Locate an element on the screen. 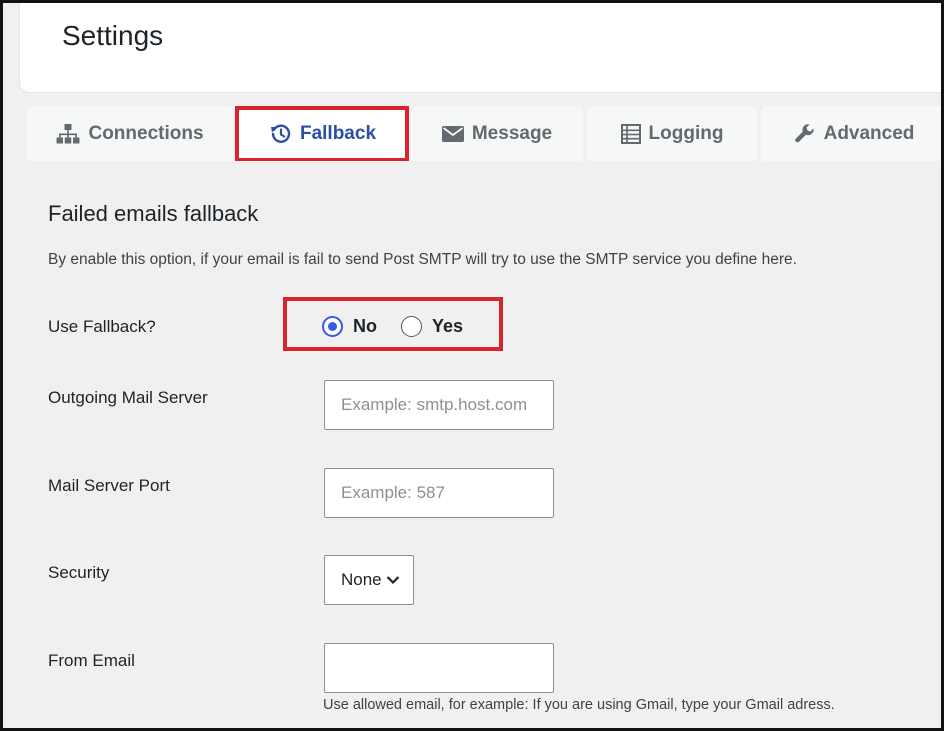  section-title: Failed emails fallback is located at coordinates (153, 213).